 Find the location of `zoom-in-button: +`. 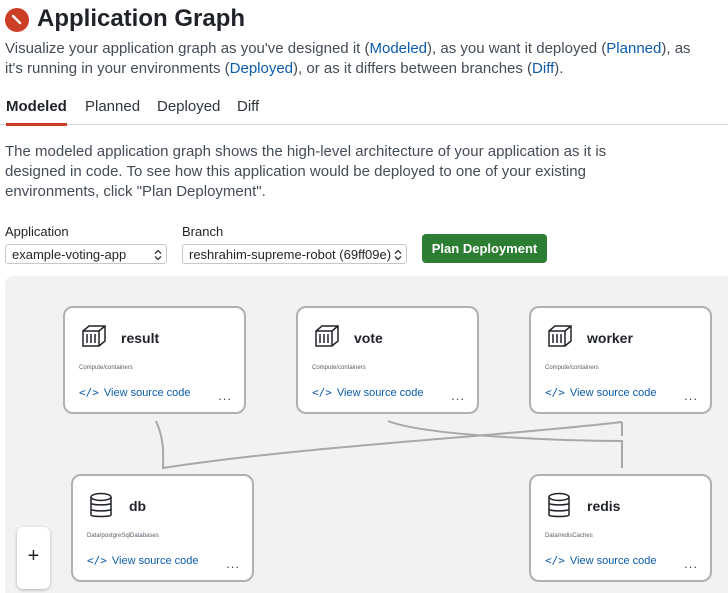

zoom-in-button: + is located at coordinates (33, 556).